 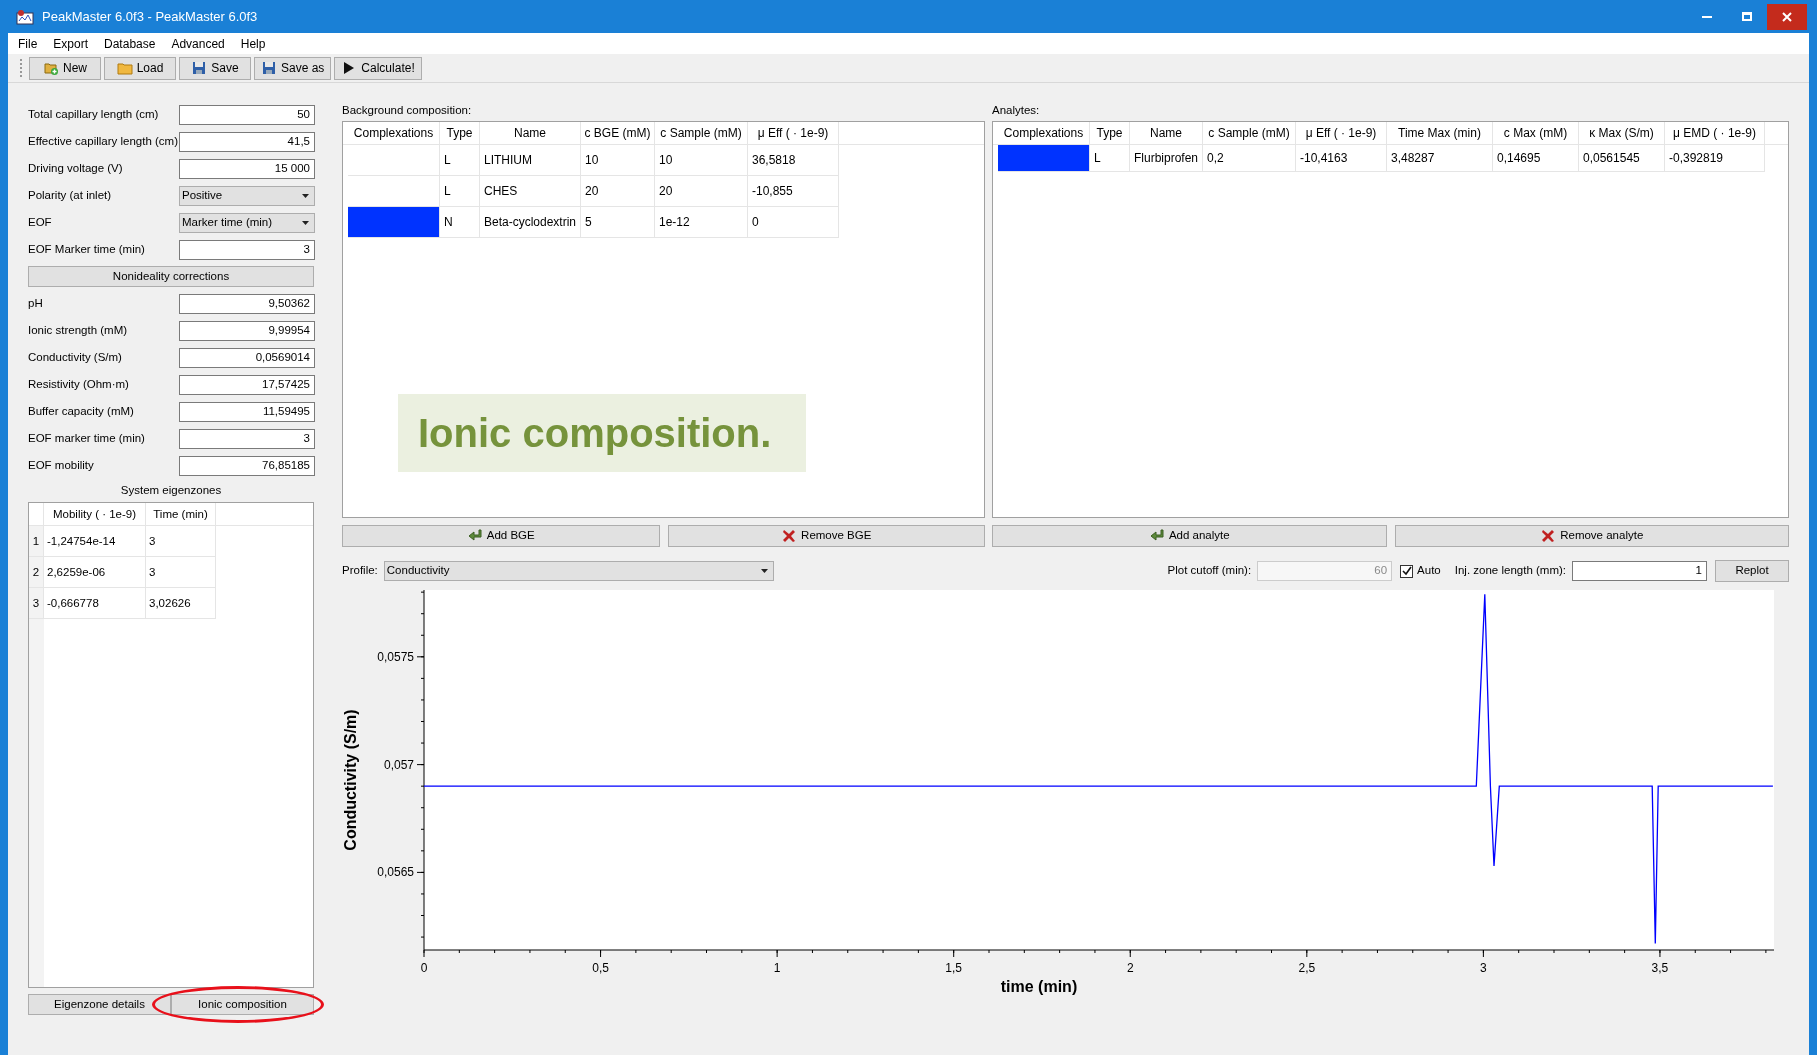 I want to click on maximize-icon, so click(x=1747, y=16).